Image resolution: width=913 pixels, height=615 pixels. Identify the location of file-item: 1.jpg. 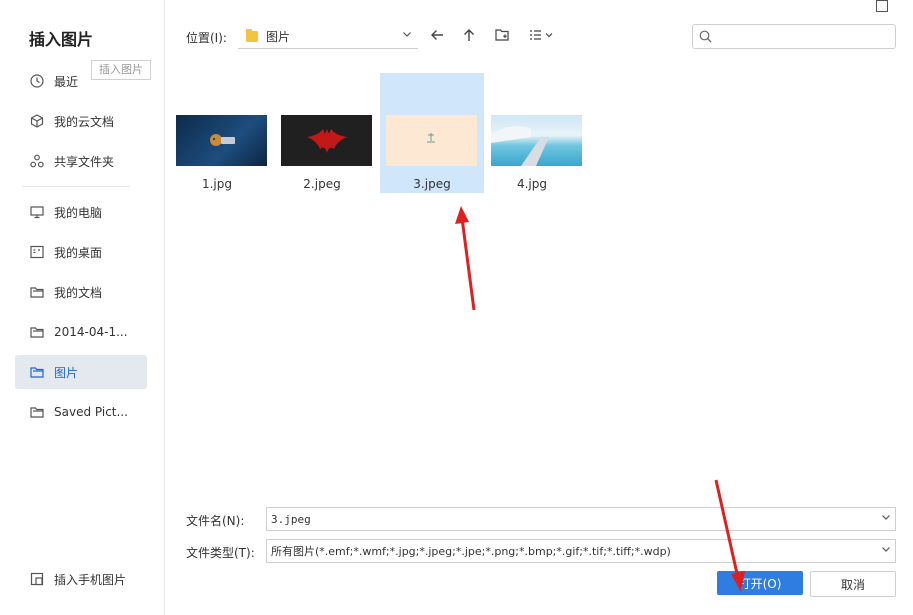
(217, 133).